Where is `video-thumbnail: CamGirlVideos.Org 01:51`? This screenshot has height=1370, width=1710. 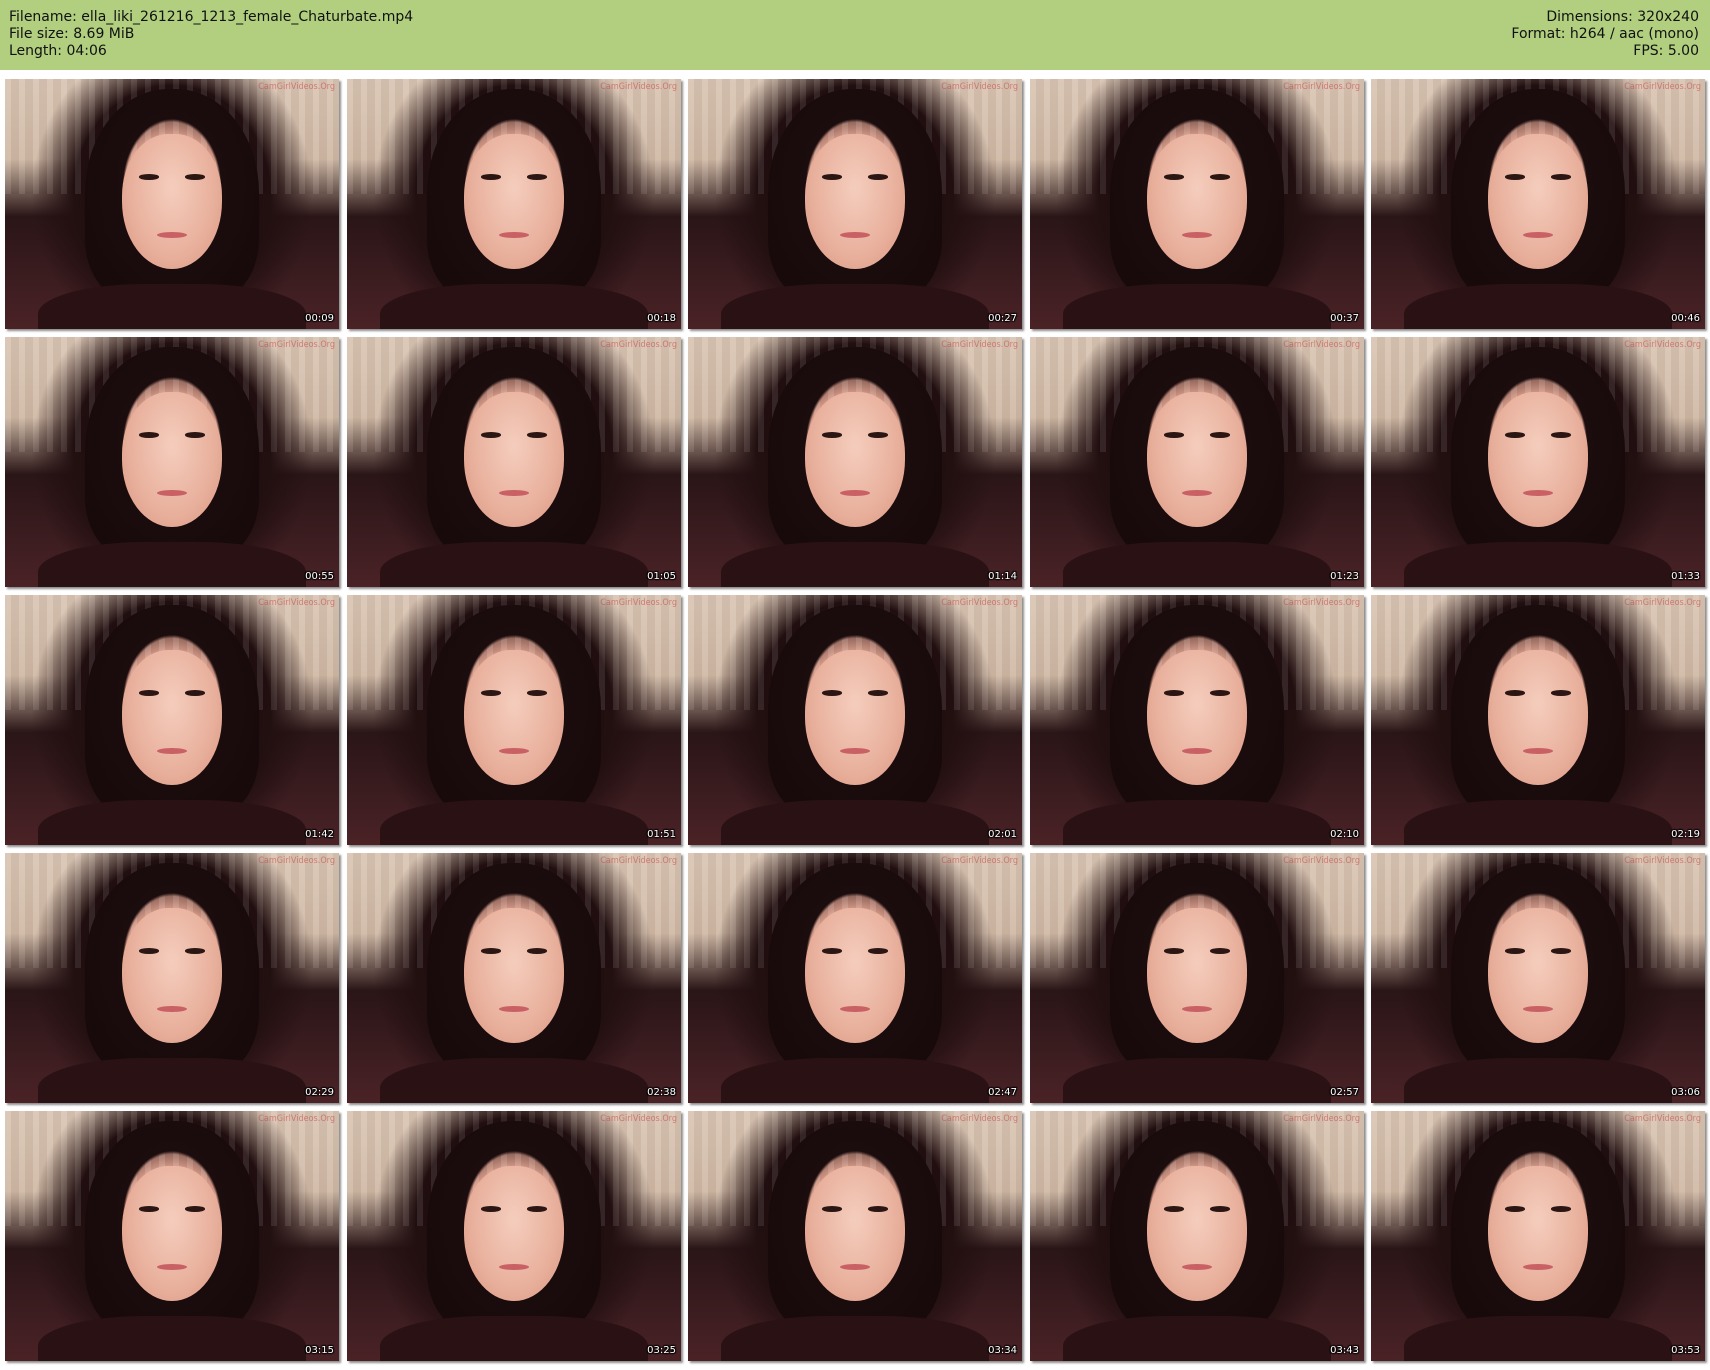 video-thumbnail: CamGirlVideos.Org 01:51 is located at coordinates (514, 720).